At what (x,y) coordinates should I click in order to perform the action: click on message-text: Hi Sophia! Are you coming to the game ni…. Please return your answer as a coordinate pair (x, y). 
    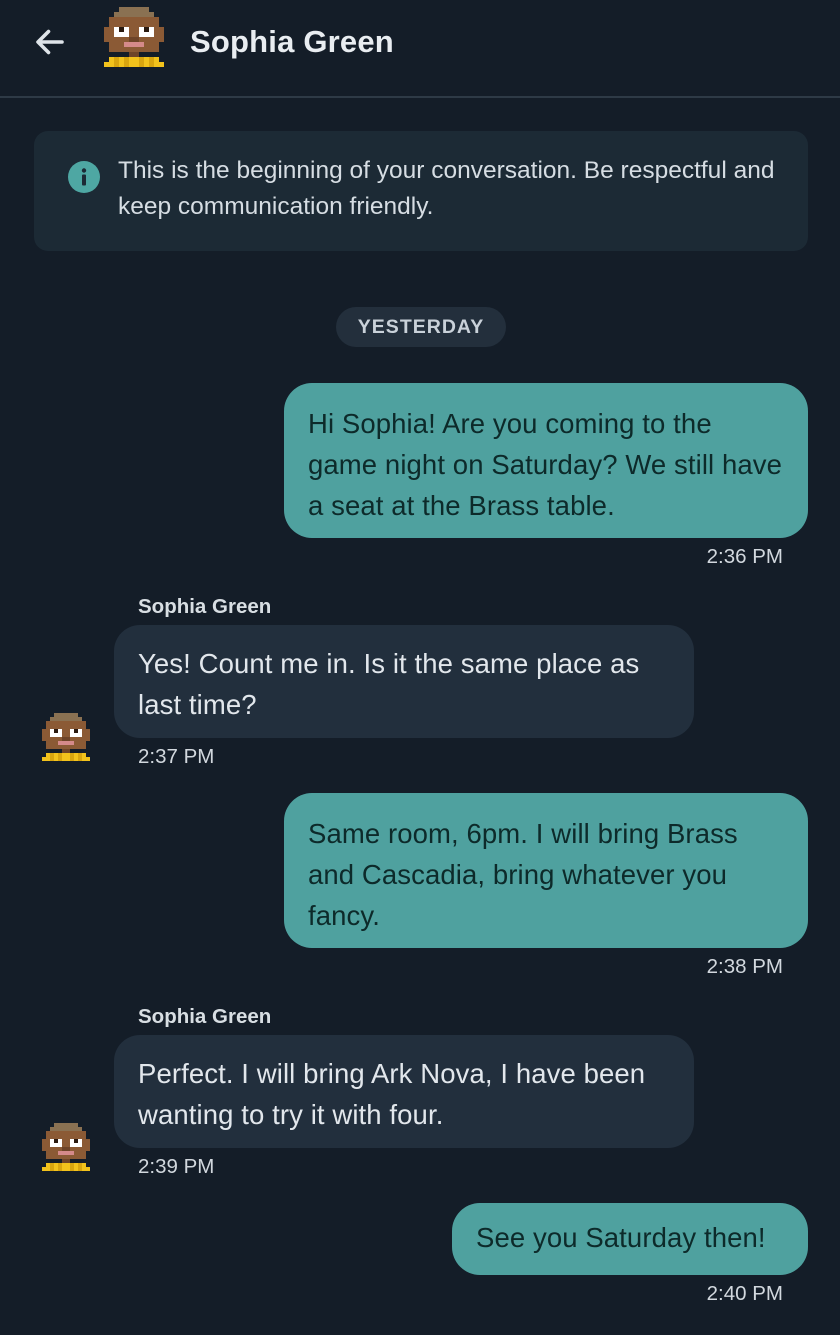
    Looking at the image, I should click on (545, 464).